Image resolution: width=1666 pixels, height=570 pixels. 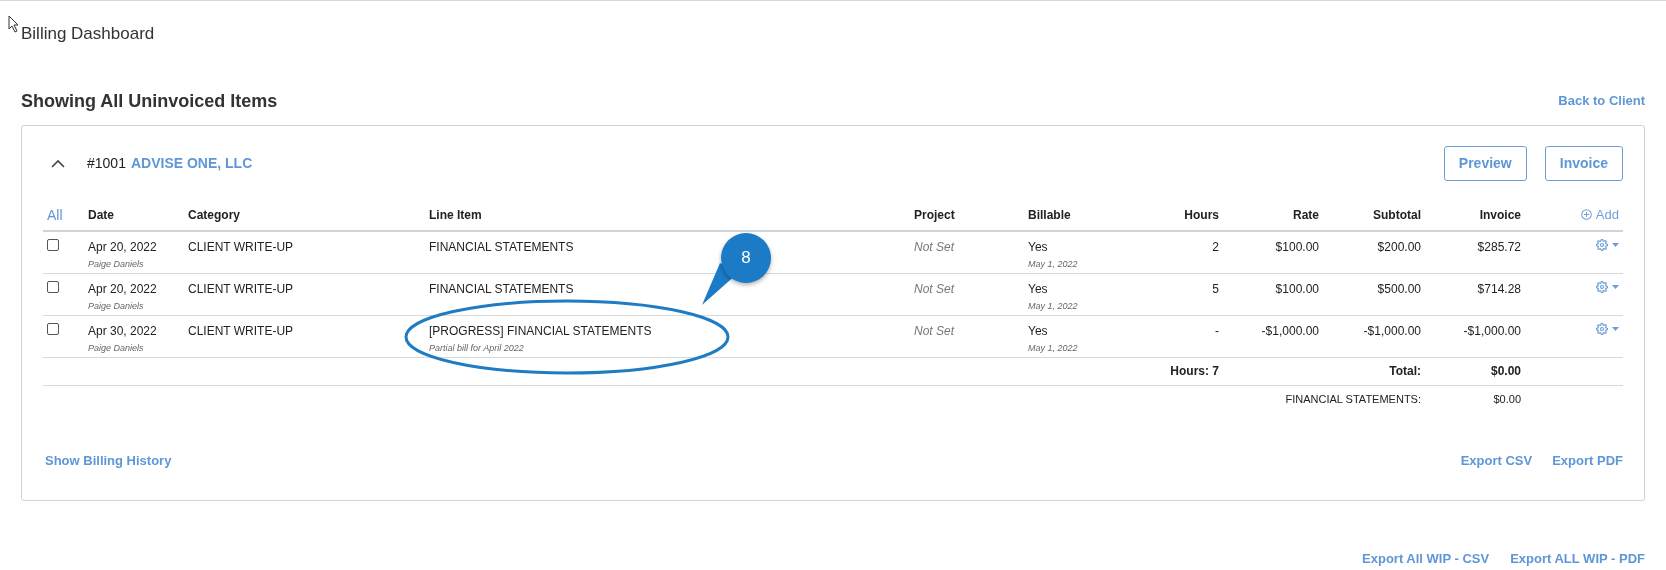 What do you see at coordinates (55, 214) in the screenshot?
I see `select-all-link: All` at bounding box center [55, 214].